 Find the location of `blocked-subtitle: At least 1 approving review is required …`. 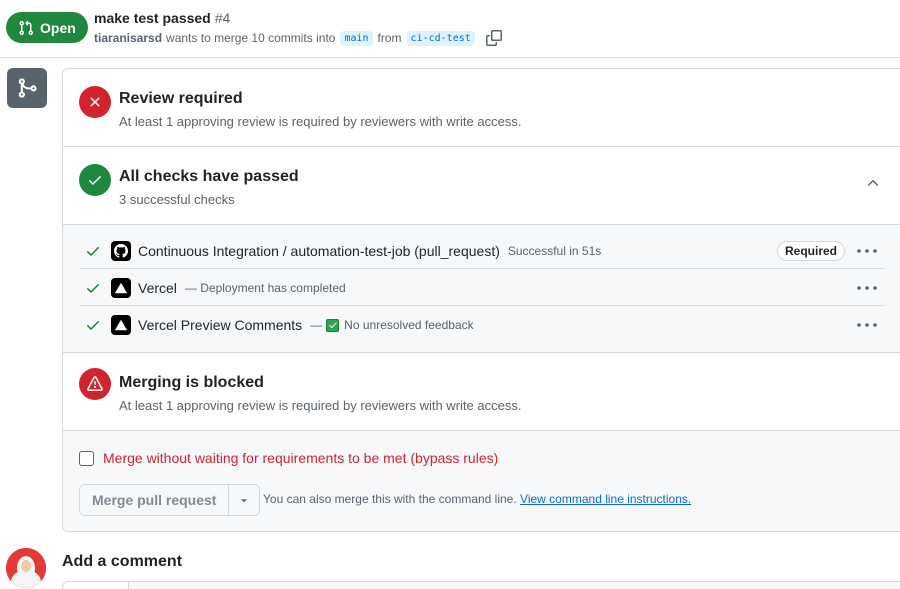

blocked-subtitle: At least 1 approving review is required … is located at coordinates (320, 405).